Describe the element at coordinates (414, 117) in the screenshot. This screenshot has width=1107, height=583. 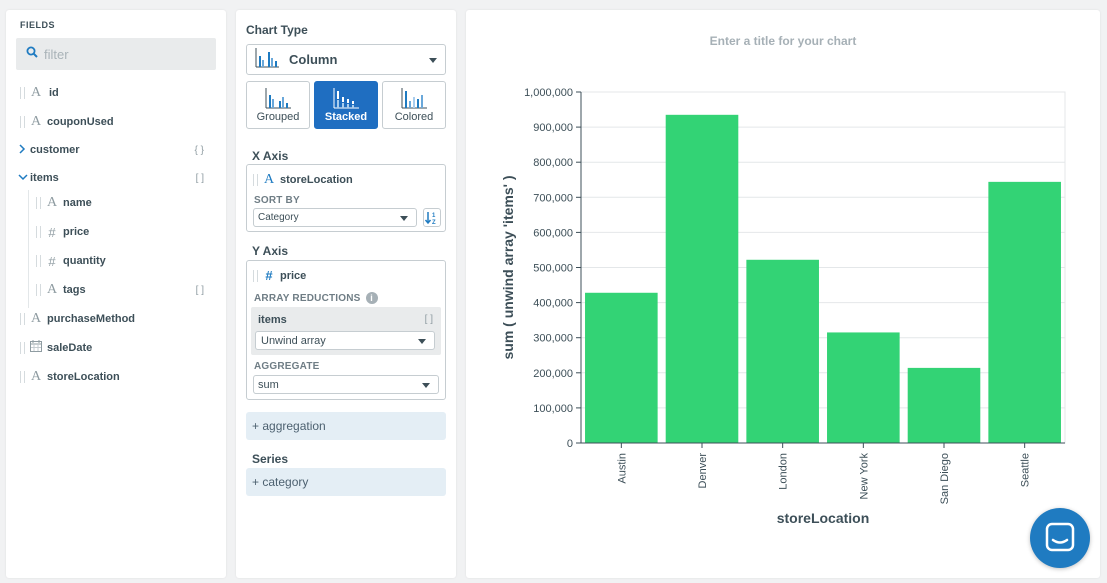
I see `subtype-label: Colored` at that location.